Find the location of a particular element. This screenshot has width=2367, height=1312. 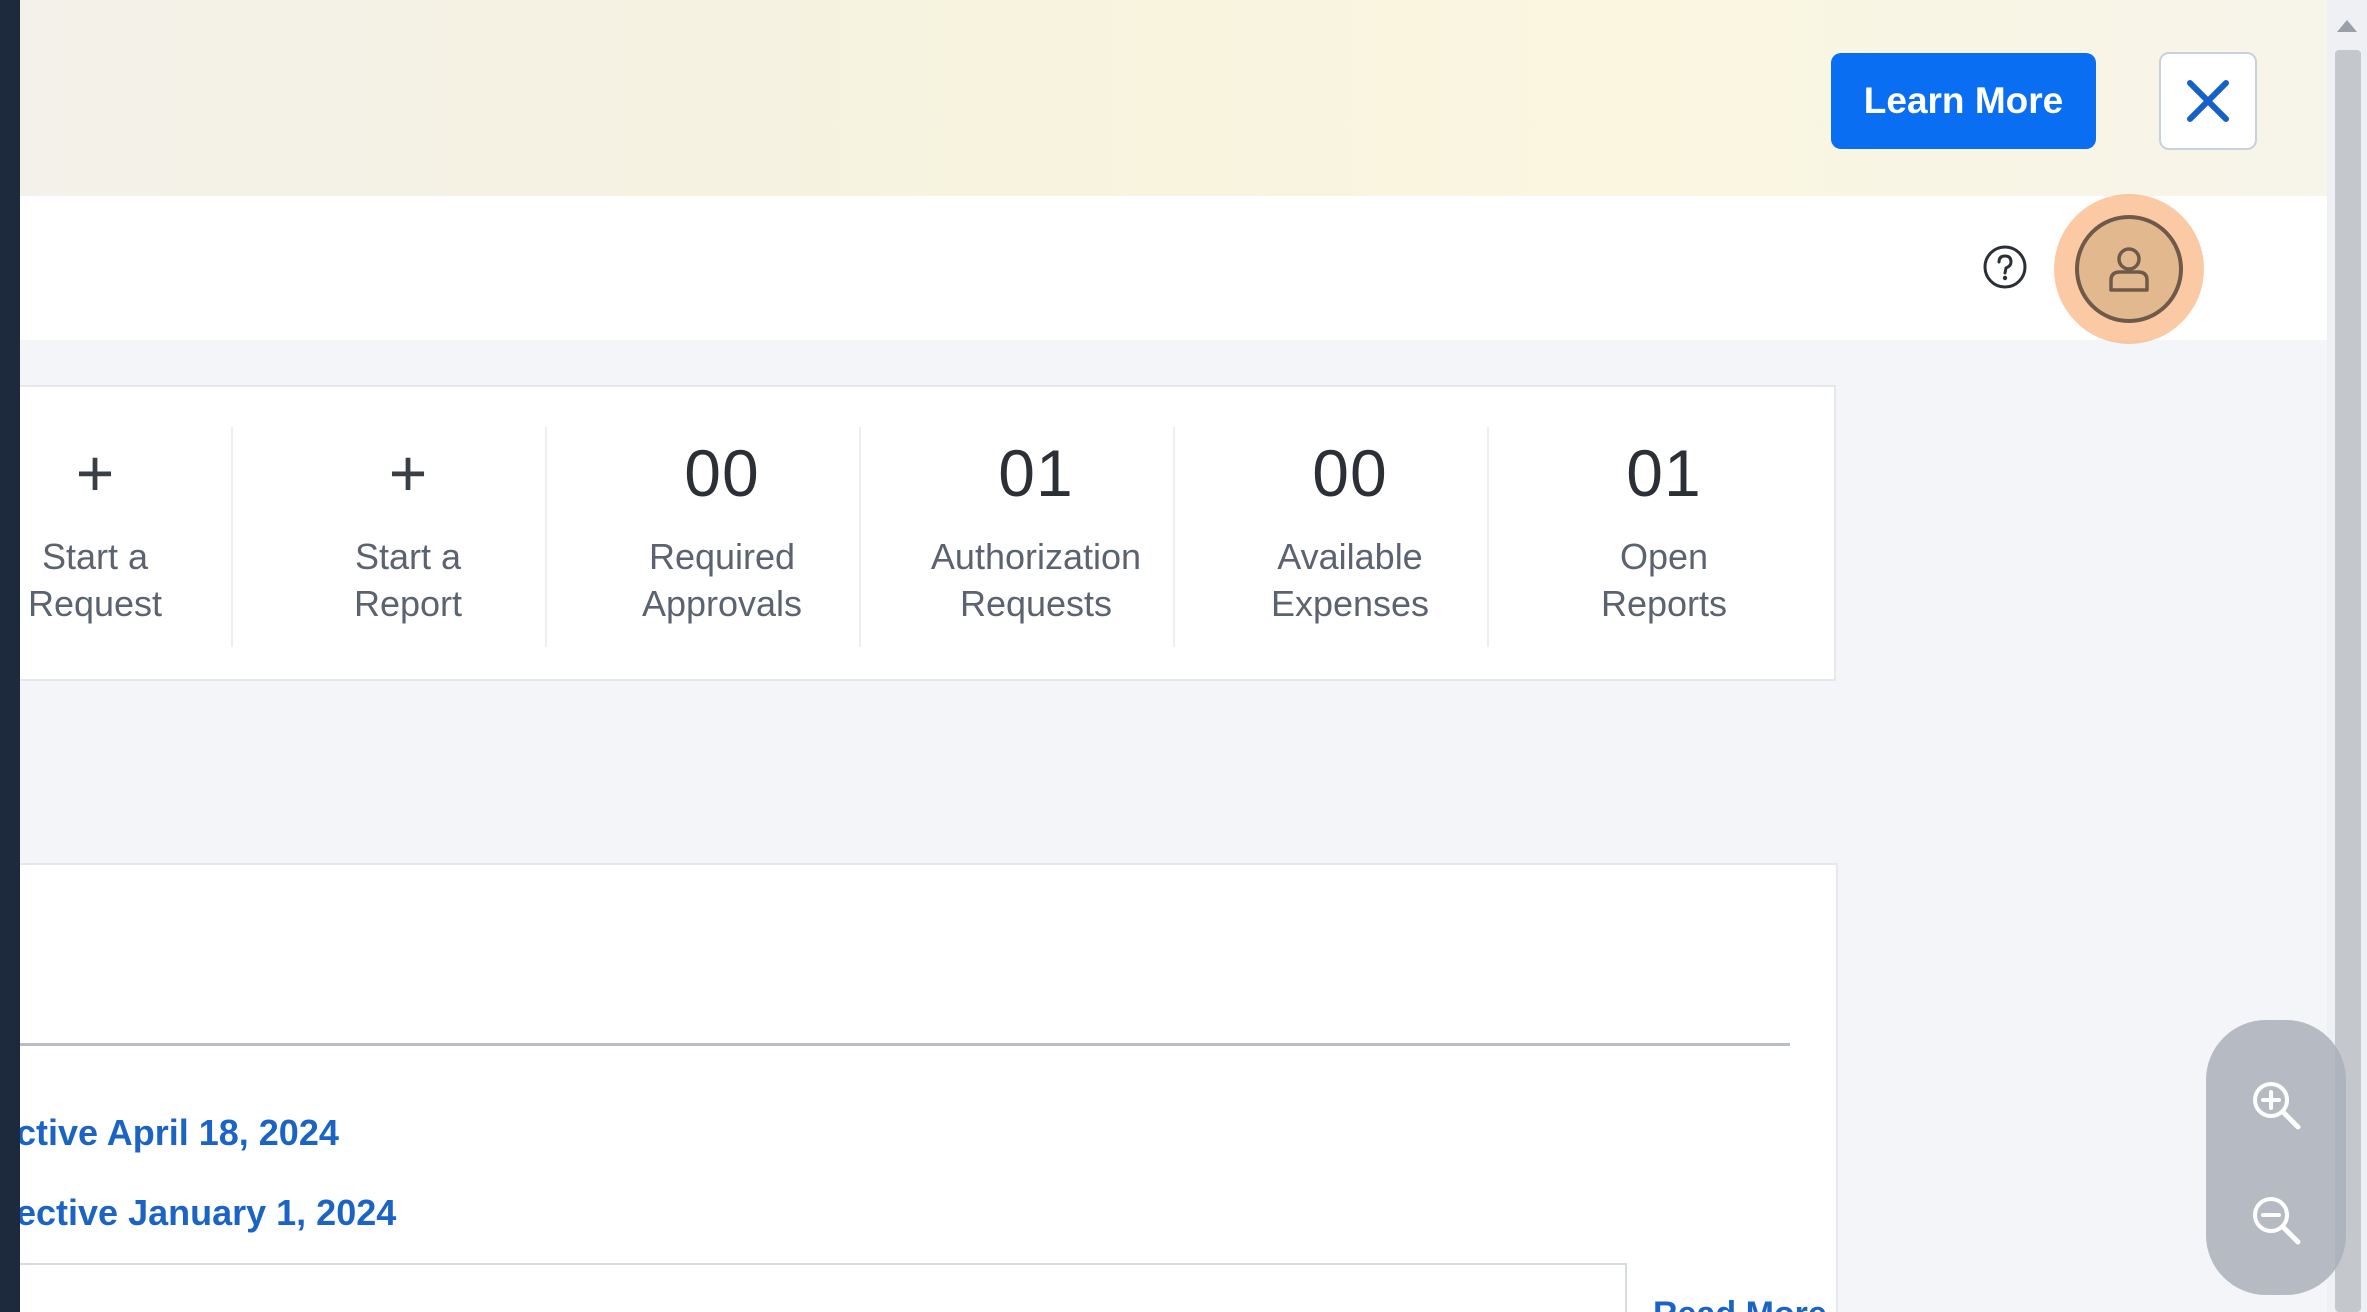

zoom-control is located at coordinates (2276, 1157).